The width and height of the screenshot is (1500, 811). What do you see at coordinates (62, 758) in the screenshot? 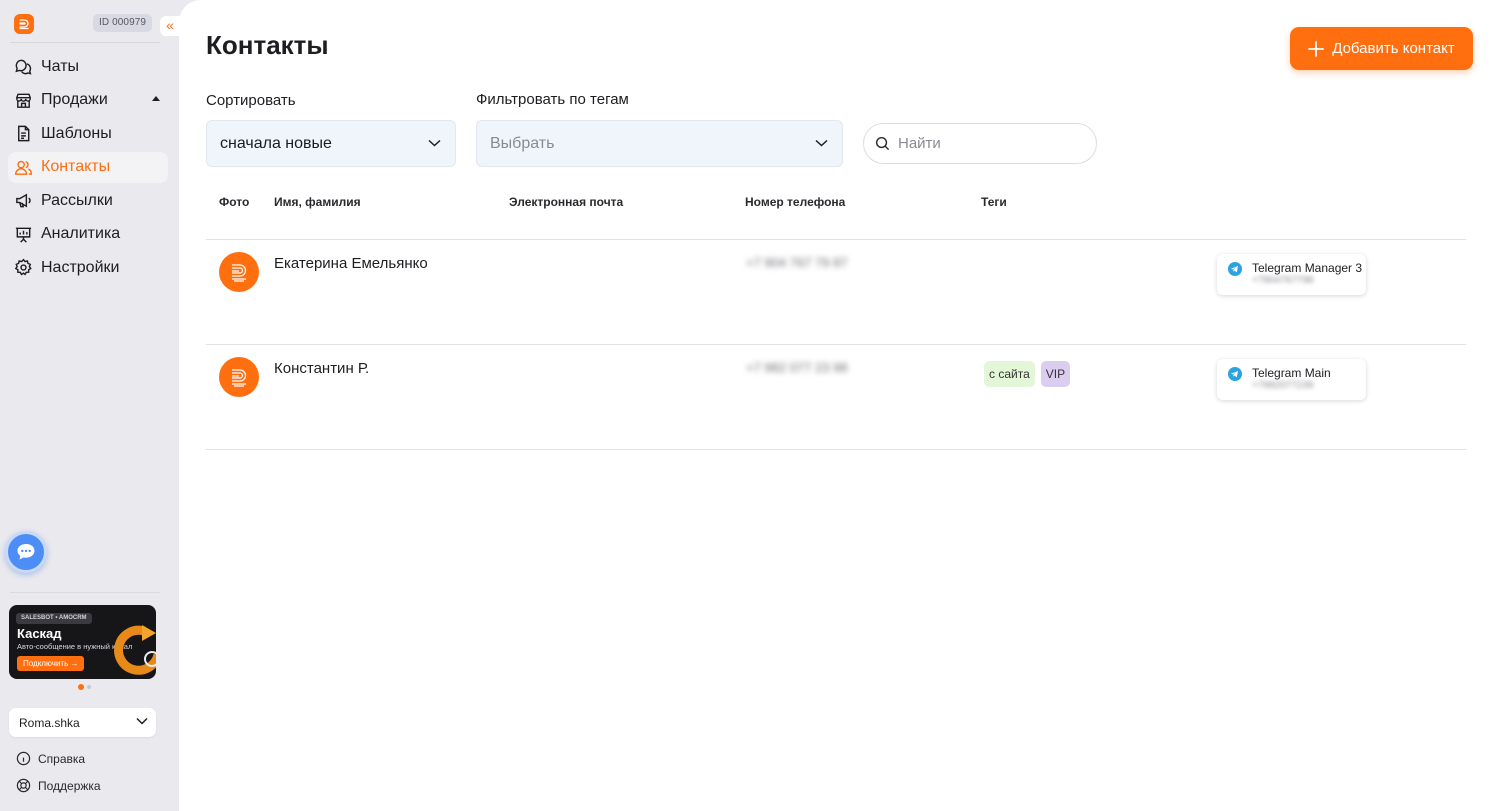
I see `help-label: Справка` at bounding box center [62, 758].